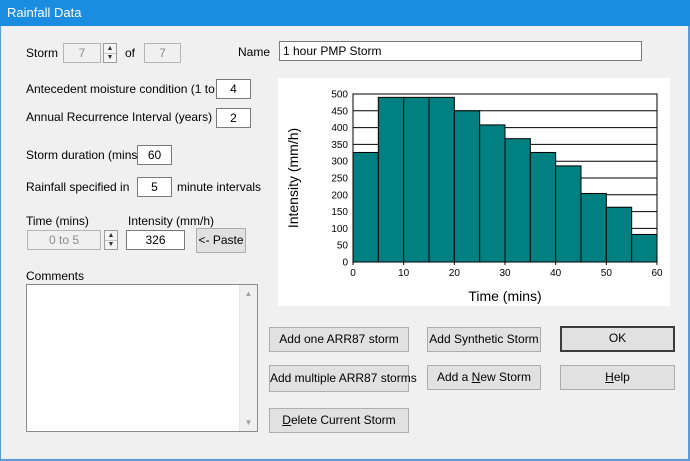 This screenshot has height=461, width=690. What do you see at coordinates (339, 145) in the screenshot?
I see `y-tick-label: 350` at bounding box center [339, 145].